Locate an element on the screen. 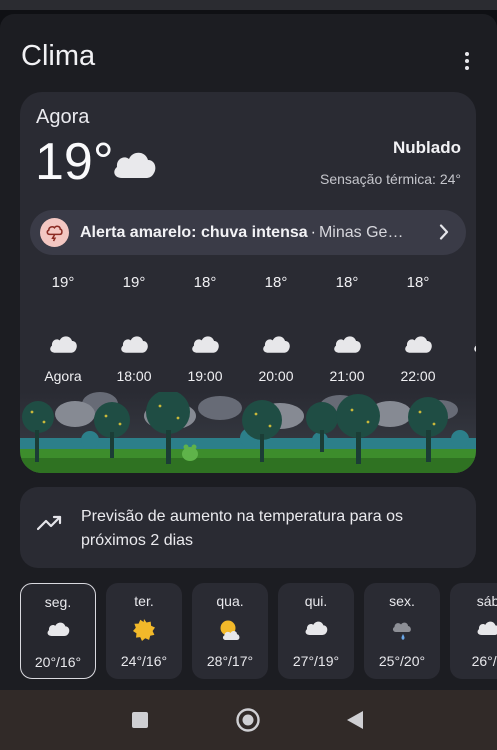 Image resolution: width=497 pixels, height=750 pixels. day-name: ter. is located at coordinates (144, 601).